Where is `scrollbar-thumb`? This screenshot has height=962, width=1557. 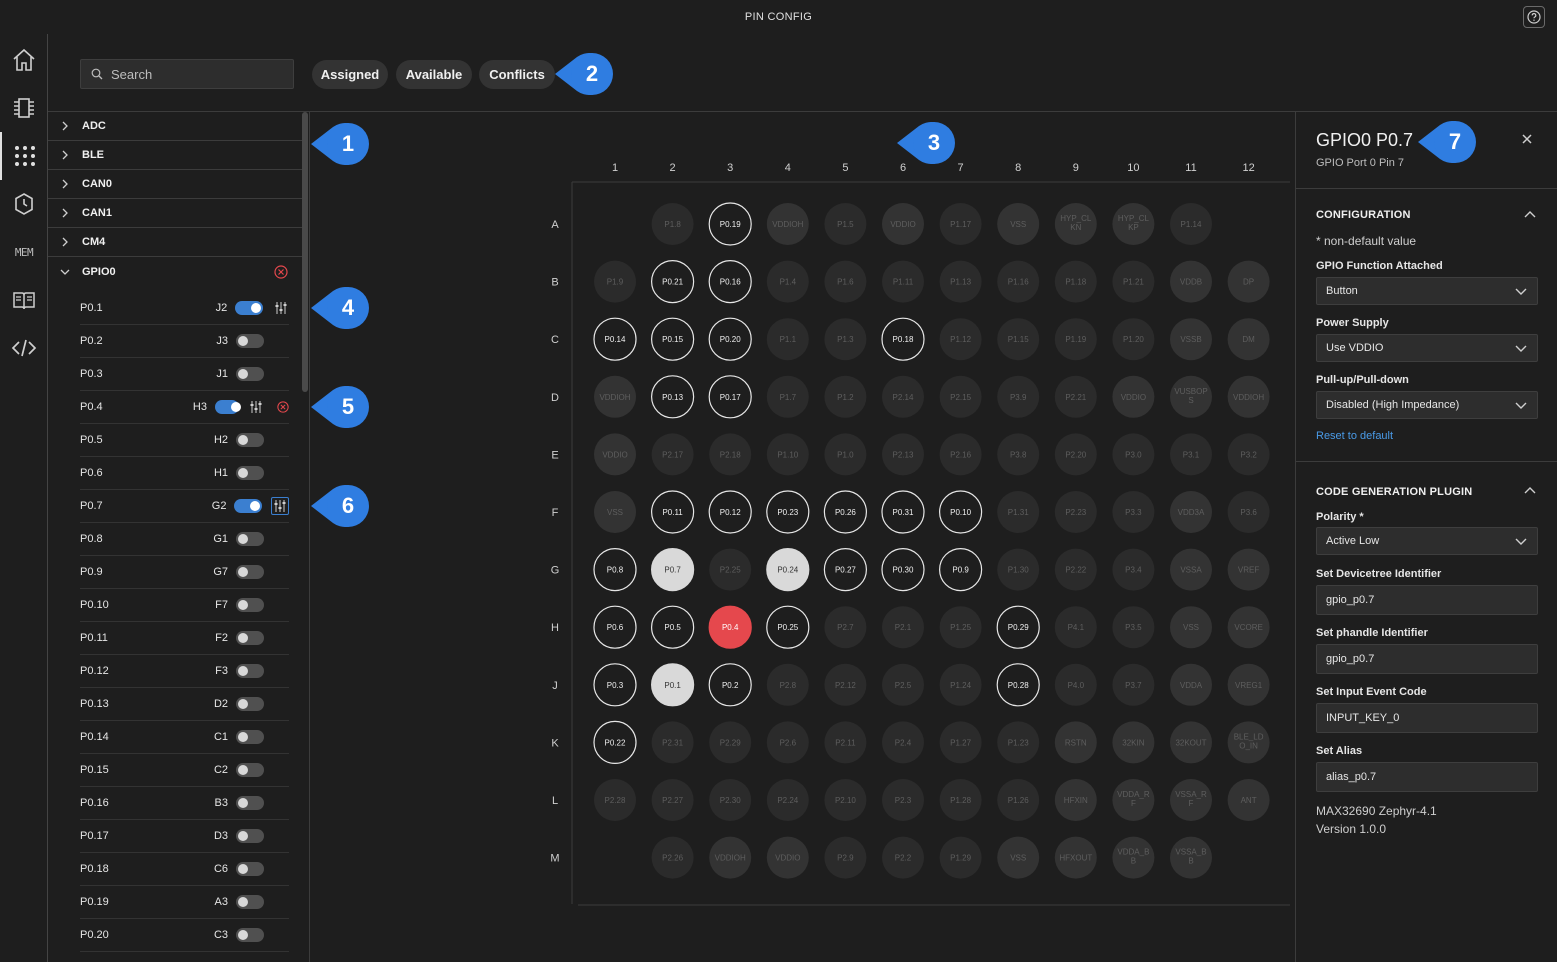
scrollbar-thumb is located at coordinates (305, 252).